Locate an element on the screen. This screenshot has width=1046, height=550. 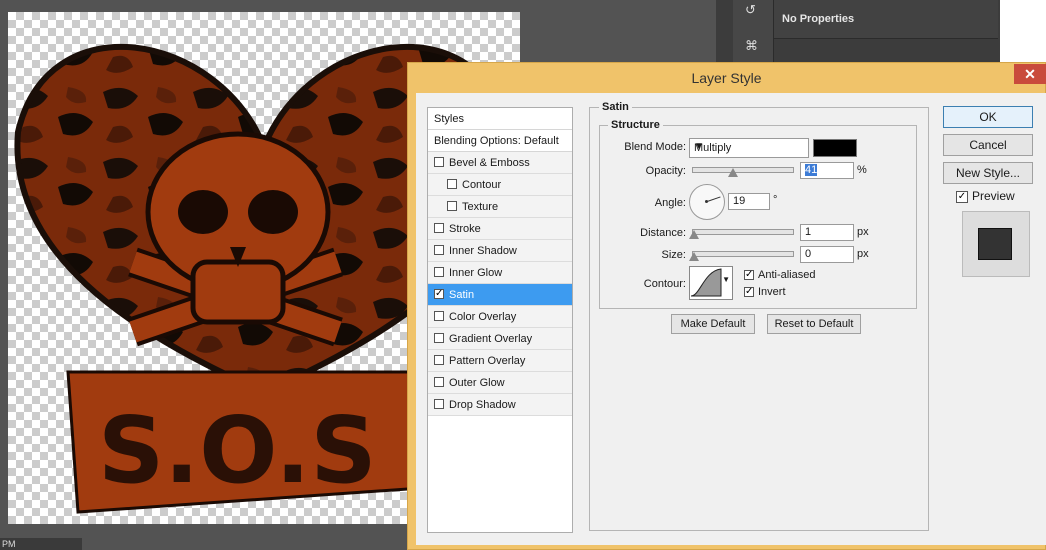
angle-field: 19 is located at coordinates (749, 201).